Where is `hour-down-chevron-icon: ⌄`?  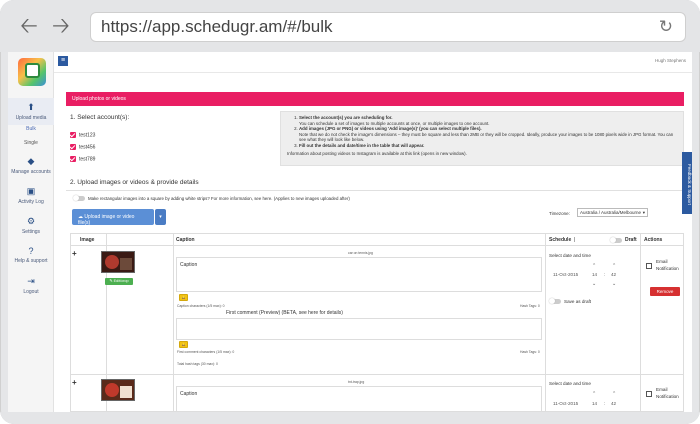 hour-down-chevron-icon: ⌄ is located at coordinates (594, 284).